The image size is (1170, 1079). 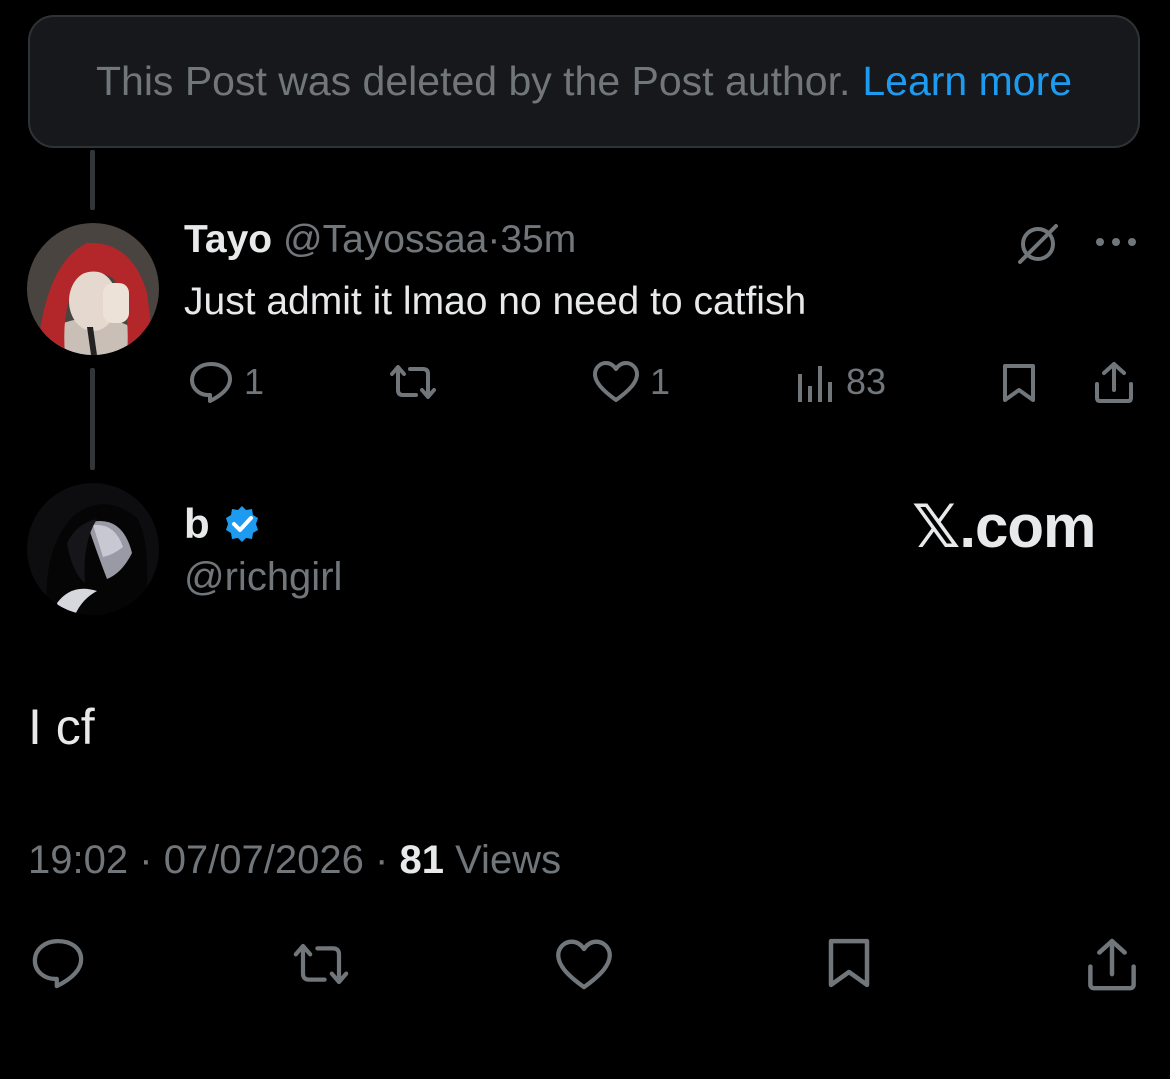 What do you see at coordinates (967, 81) in the screenshot?
I see `learn-more-link: Learn more` at bounding box center [967, 81].